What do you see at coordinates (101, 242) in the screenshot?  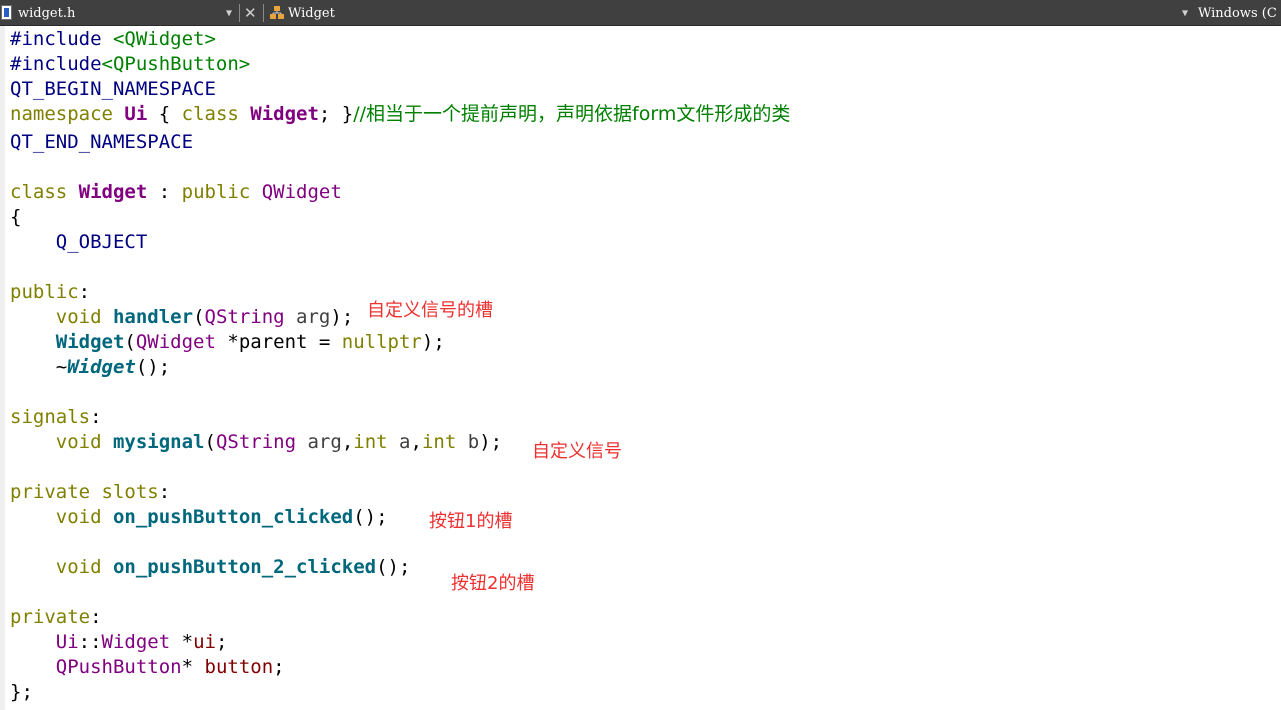 I see `code-line: Q_OBJECT` at bounding box center [101, 242].